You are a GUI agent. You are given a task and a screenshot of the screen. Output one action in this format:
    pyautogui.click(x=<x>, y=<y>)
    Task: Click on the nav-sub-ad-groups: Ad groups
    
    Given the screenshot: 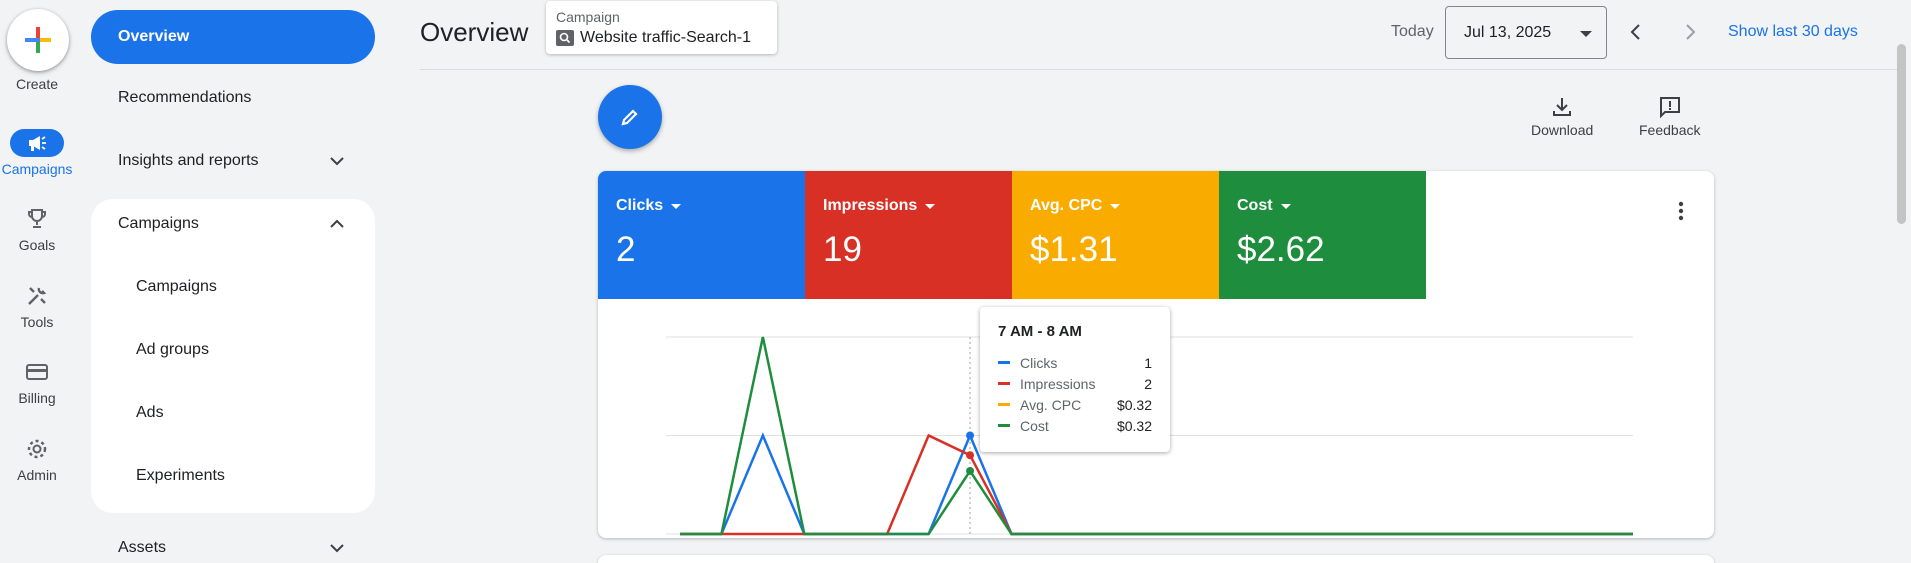 What is the action you would take?
    pyautogui.click(x=172, y=350)
    